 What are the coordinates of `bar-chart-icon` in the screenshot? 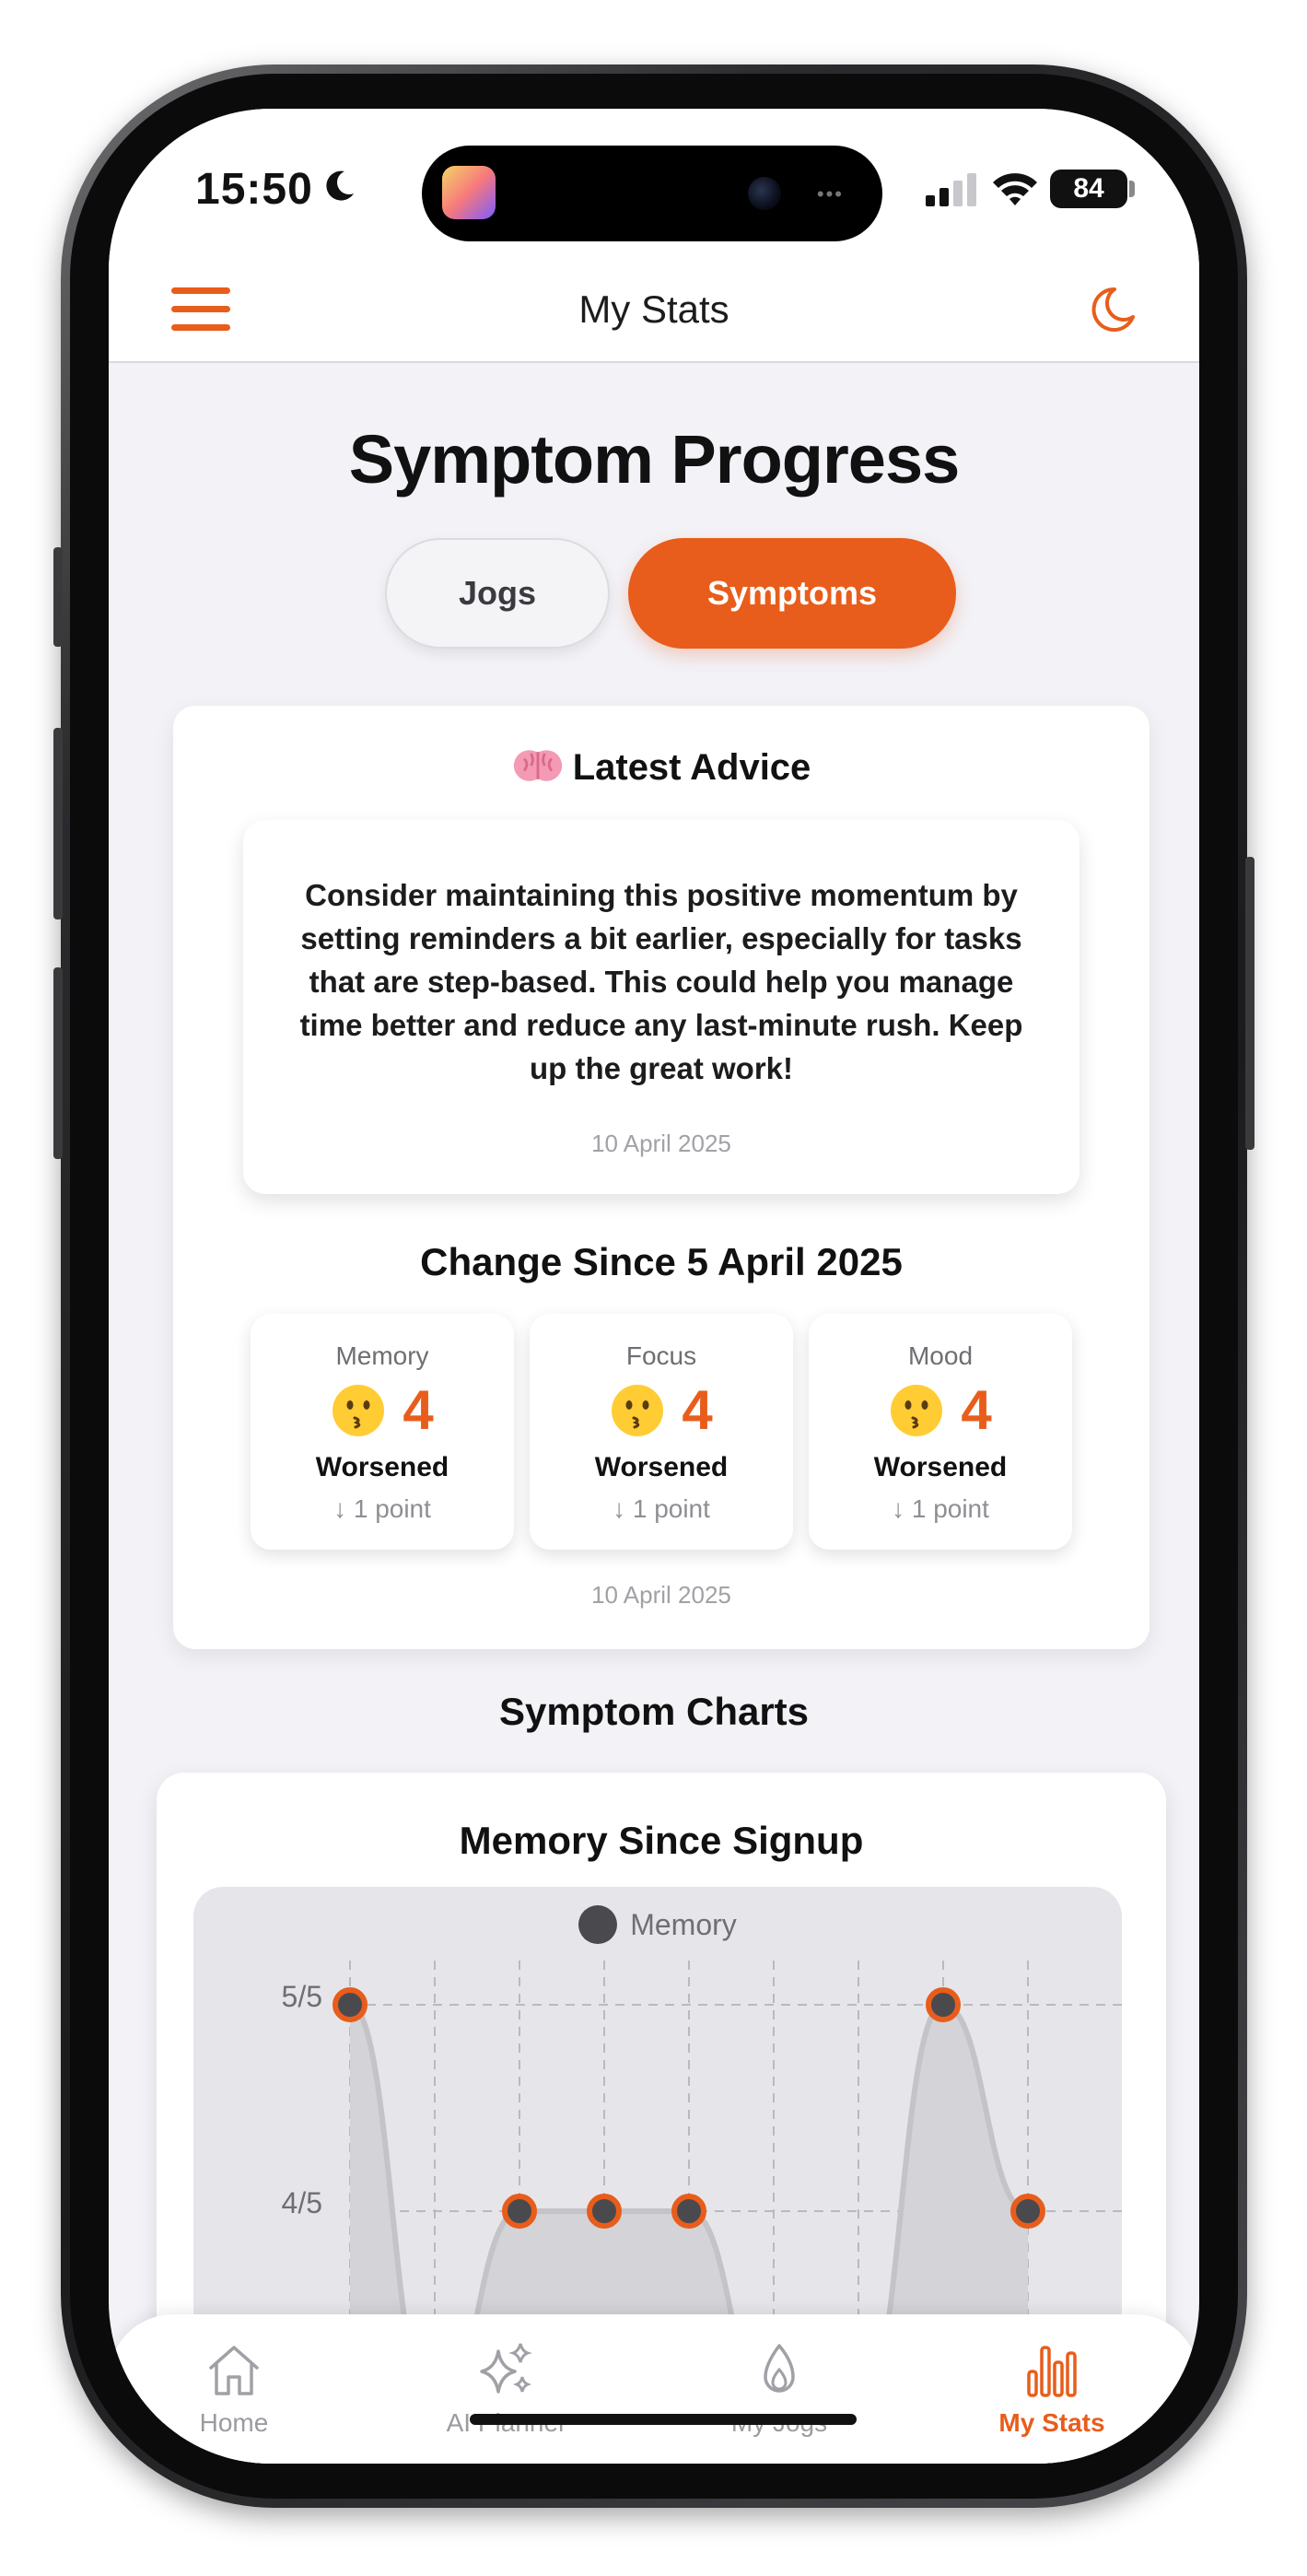 It's located at (1052, 2371).